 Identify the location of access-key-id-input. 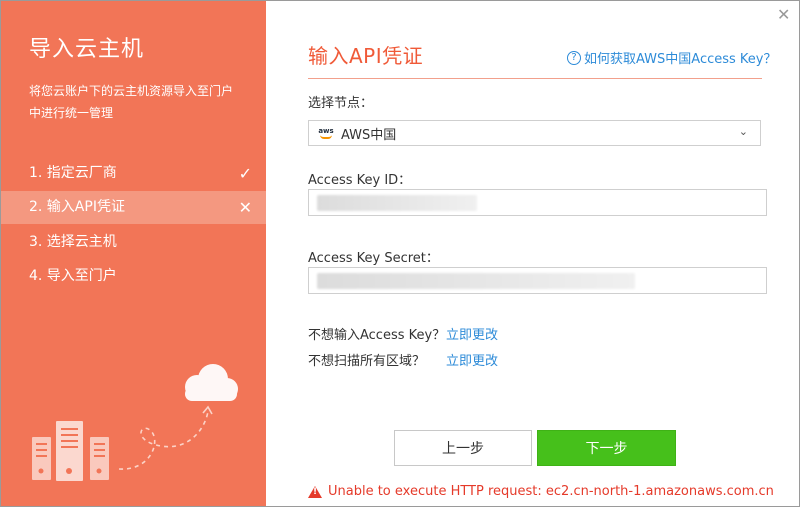
(537, 202).